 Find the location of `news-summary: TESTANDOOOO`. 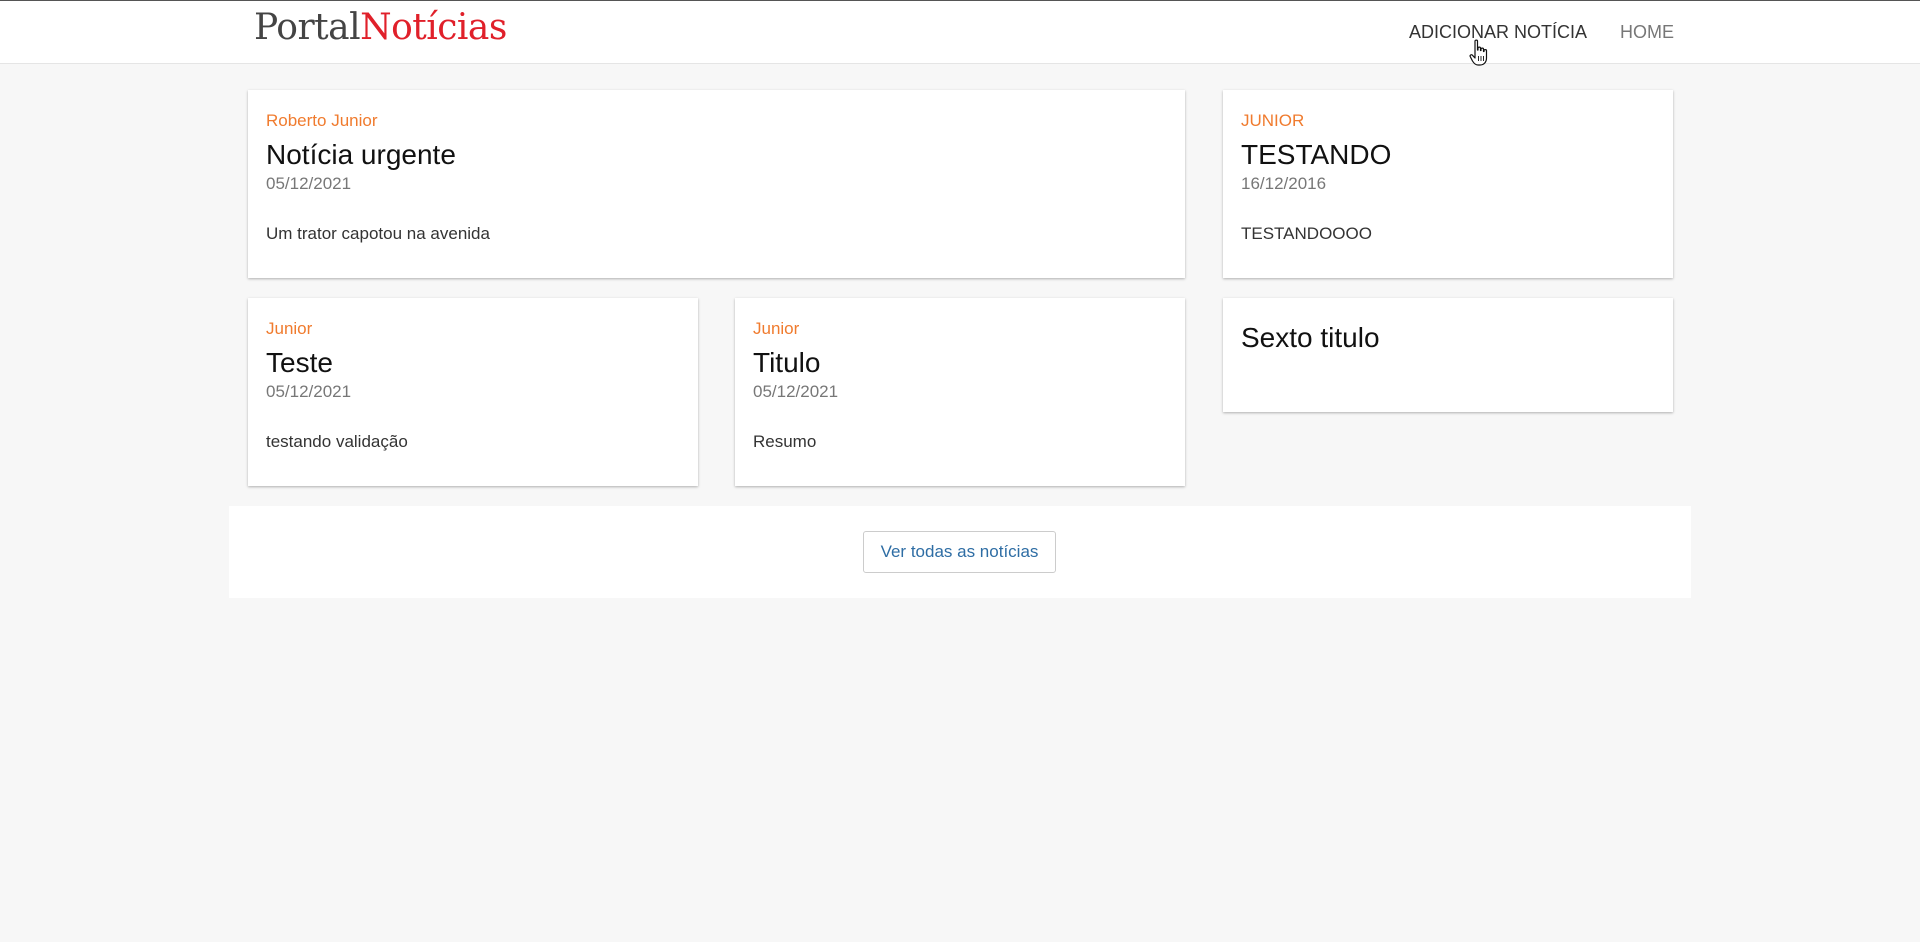

news-summary: TESTANDOOOO is located at coordinates (1306, 233).